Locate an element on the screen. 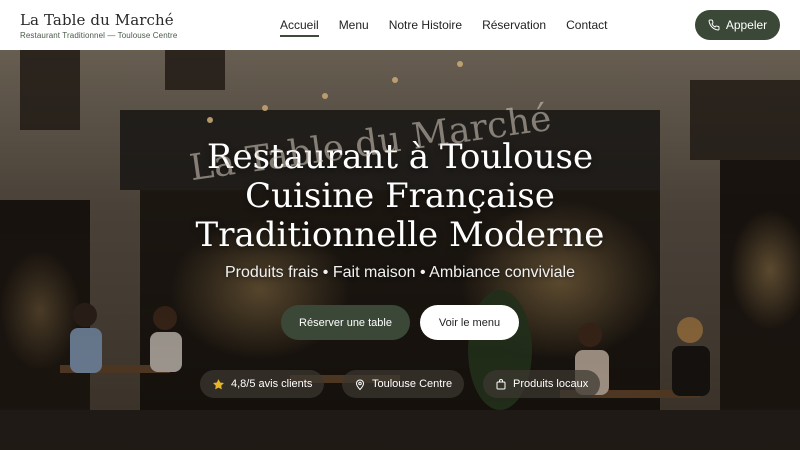 The width and height of the screenshot is (800, 450). local-products-badge-label: Produits locaux is located at coordinates (551, 384).